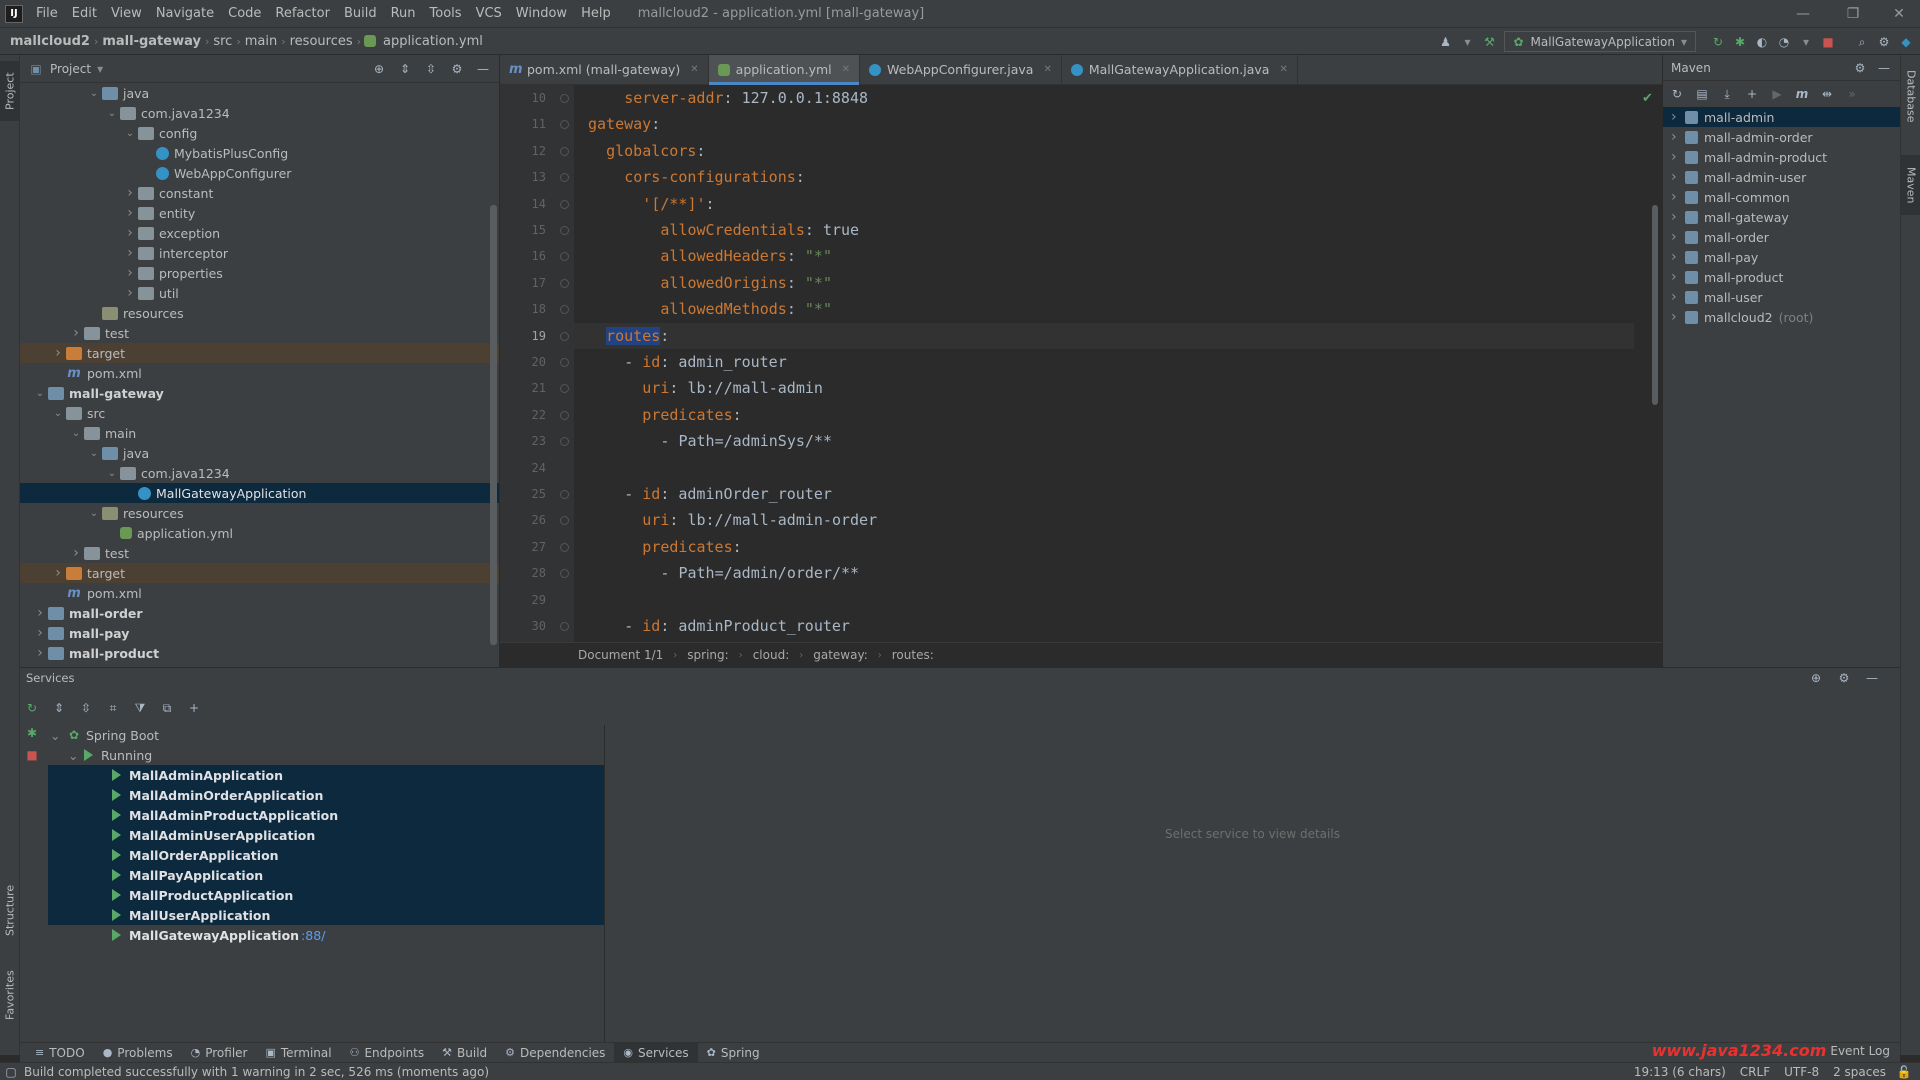 Image resolution: width=1920 pixels, height=1080 pixels. What do you see at coordinates (1899, 14) in the screenshot?
I see `close-icon: ✕` at bounding box center [1899, 14].